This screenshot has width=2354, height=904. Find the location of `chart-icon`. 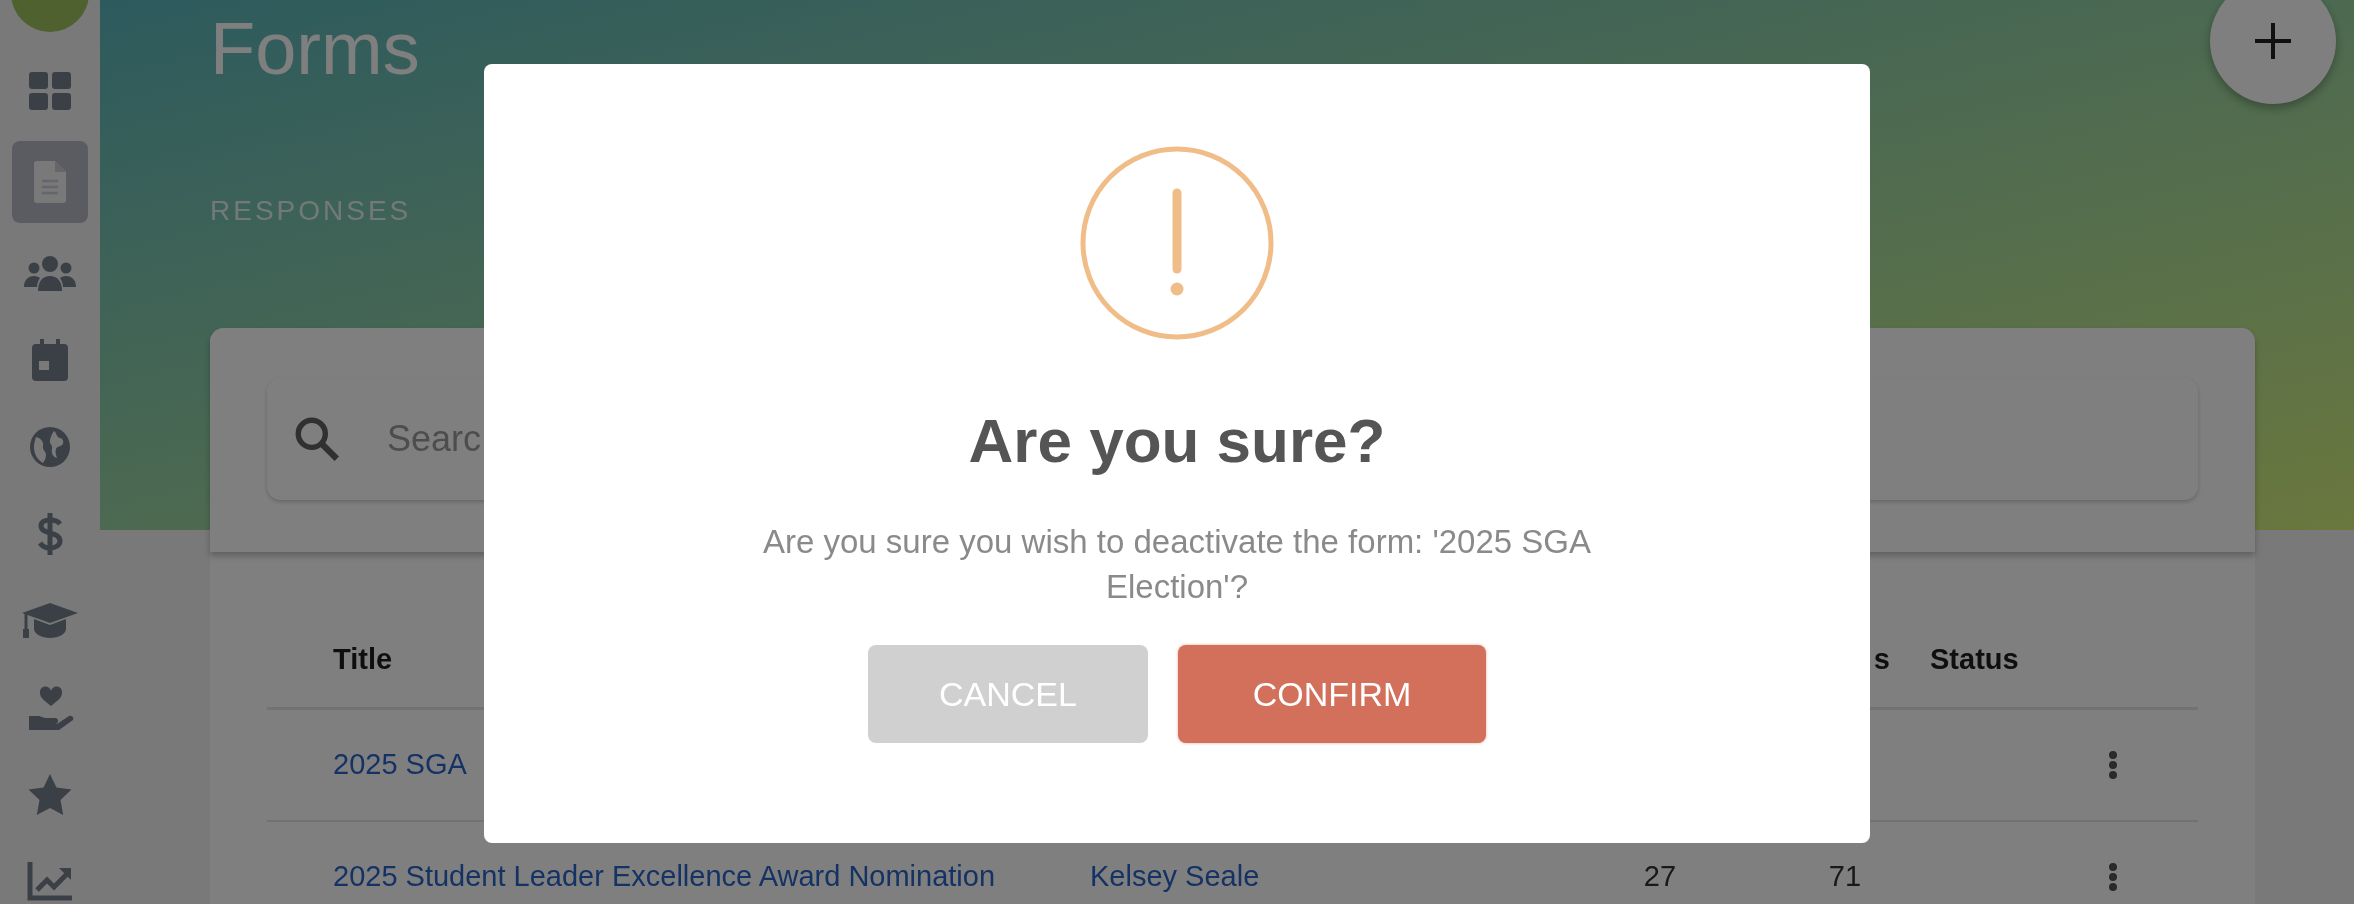

chart-icon is located at coordinates (50, 882).